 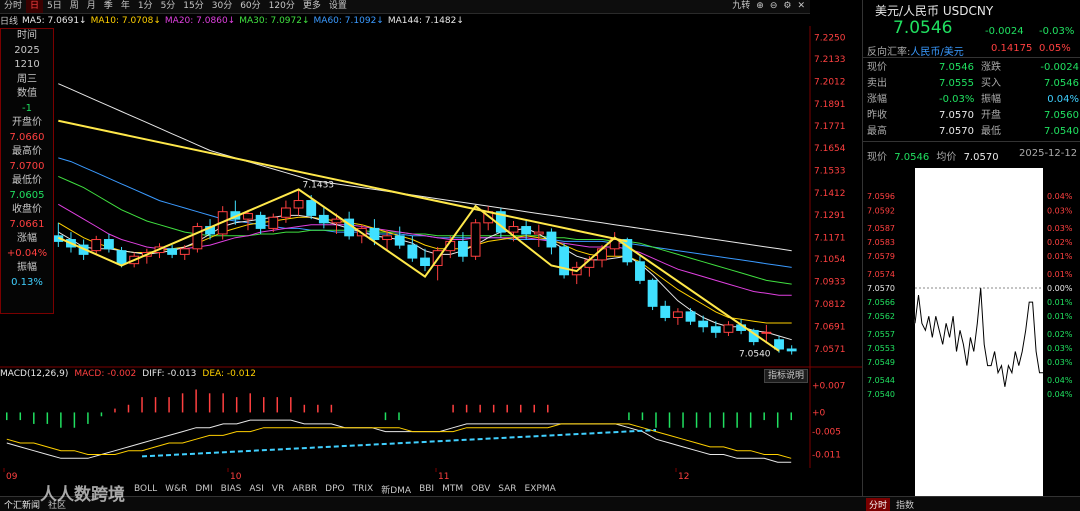 I want to click on period-tab: 5分, so click(x=168, y=6).